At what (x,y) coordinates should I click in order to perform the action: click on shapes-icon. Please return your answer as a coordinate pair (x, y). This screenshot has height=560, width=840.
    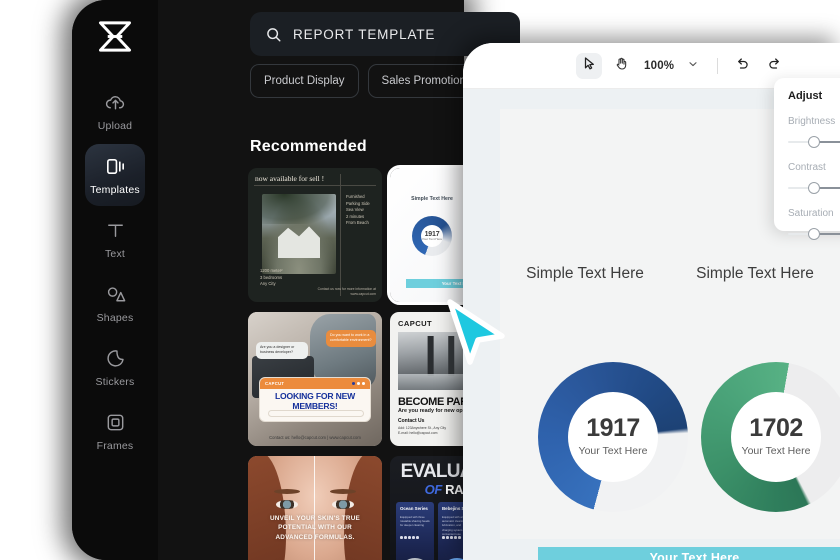
    Looking at the image, I should click on (115, 294).